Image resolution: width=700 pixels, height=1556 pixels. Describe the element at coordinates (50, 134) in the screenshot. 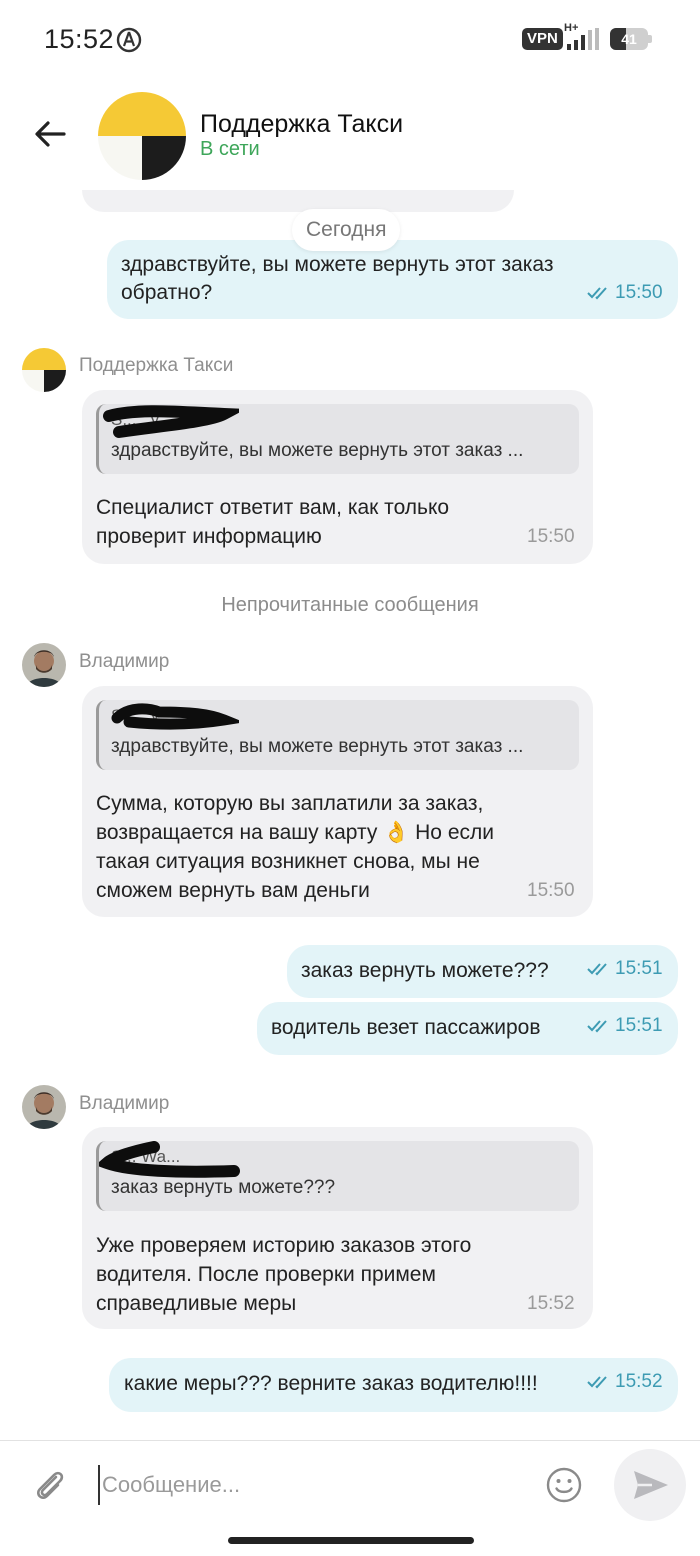

I see `back-arrow-icon` at that location.